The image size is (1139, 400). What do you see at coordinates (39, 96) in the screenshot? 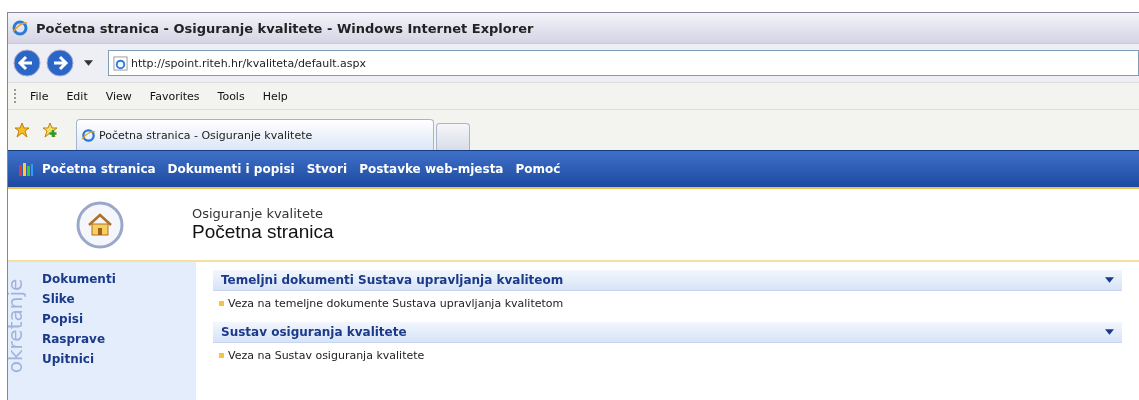
I see `menu-item: File` at bounding box center [39, 96].